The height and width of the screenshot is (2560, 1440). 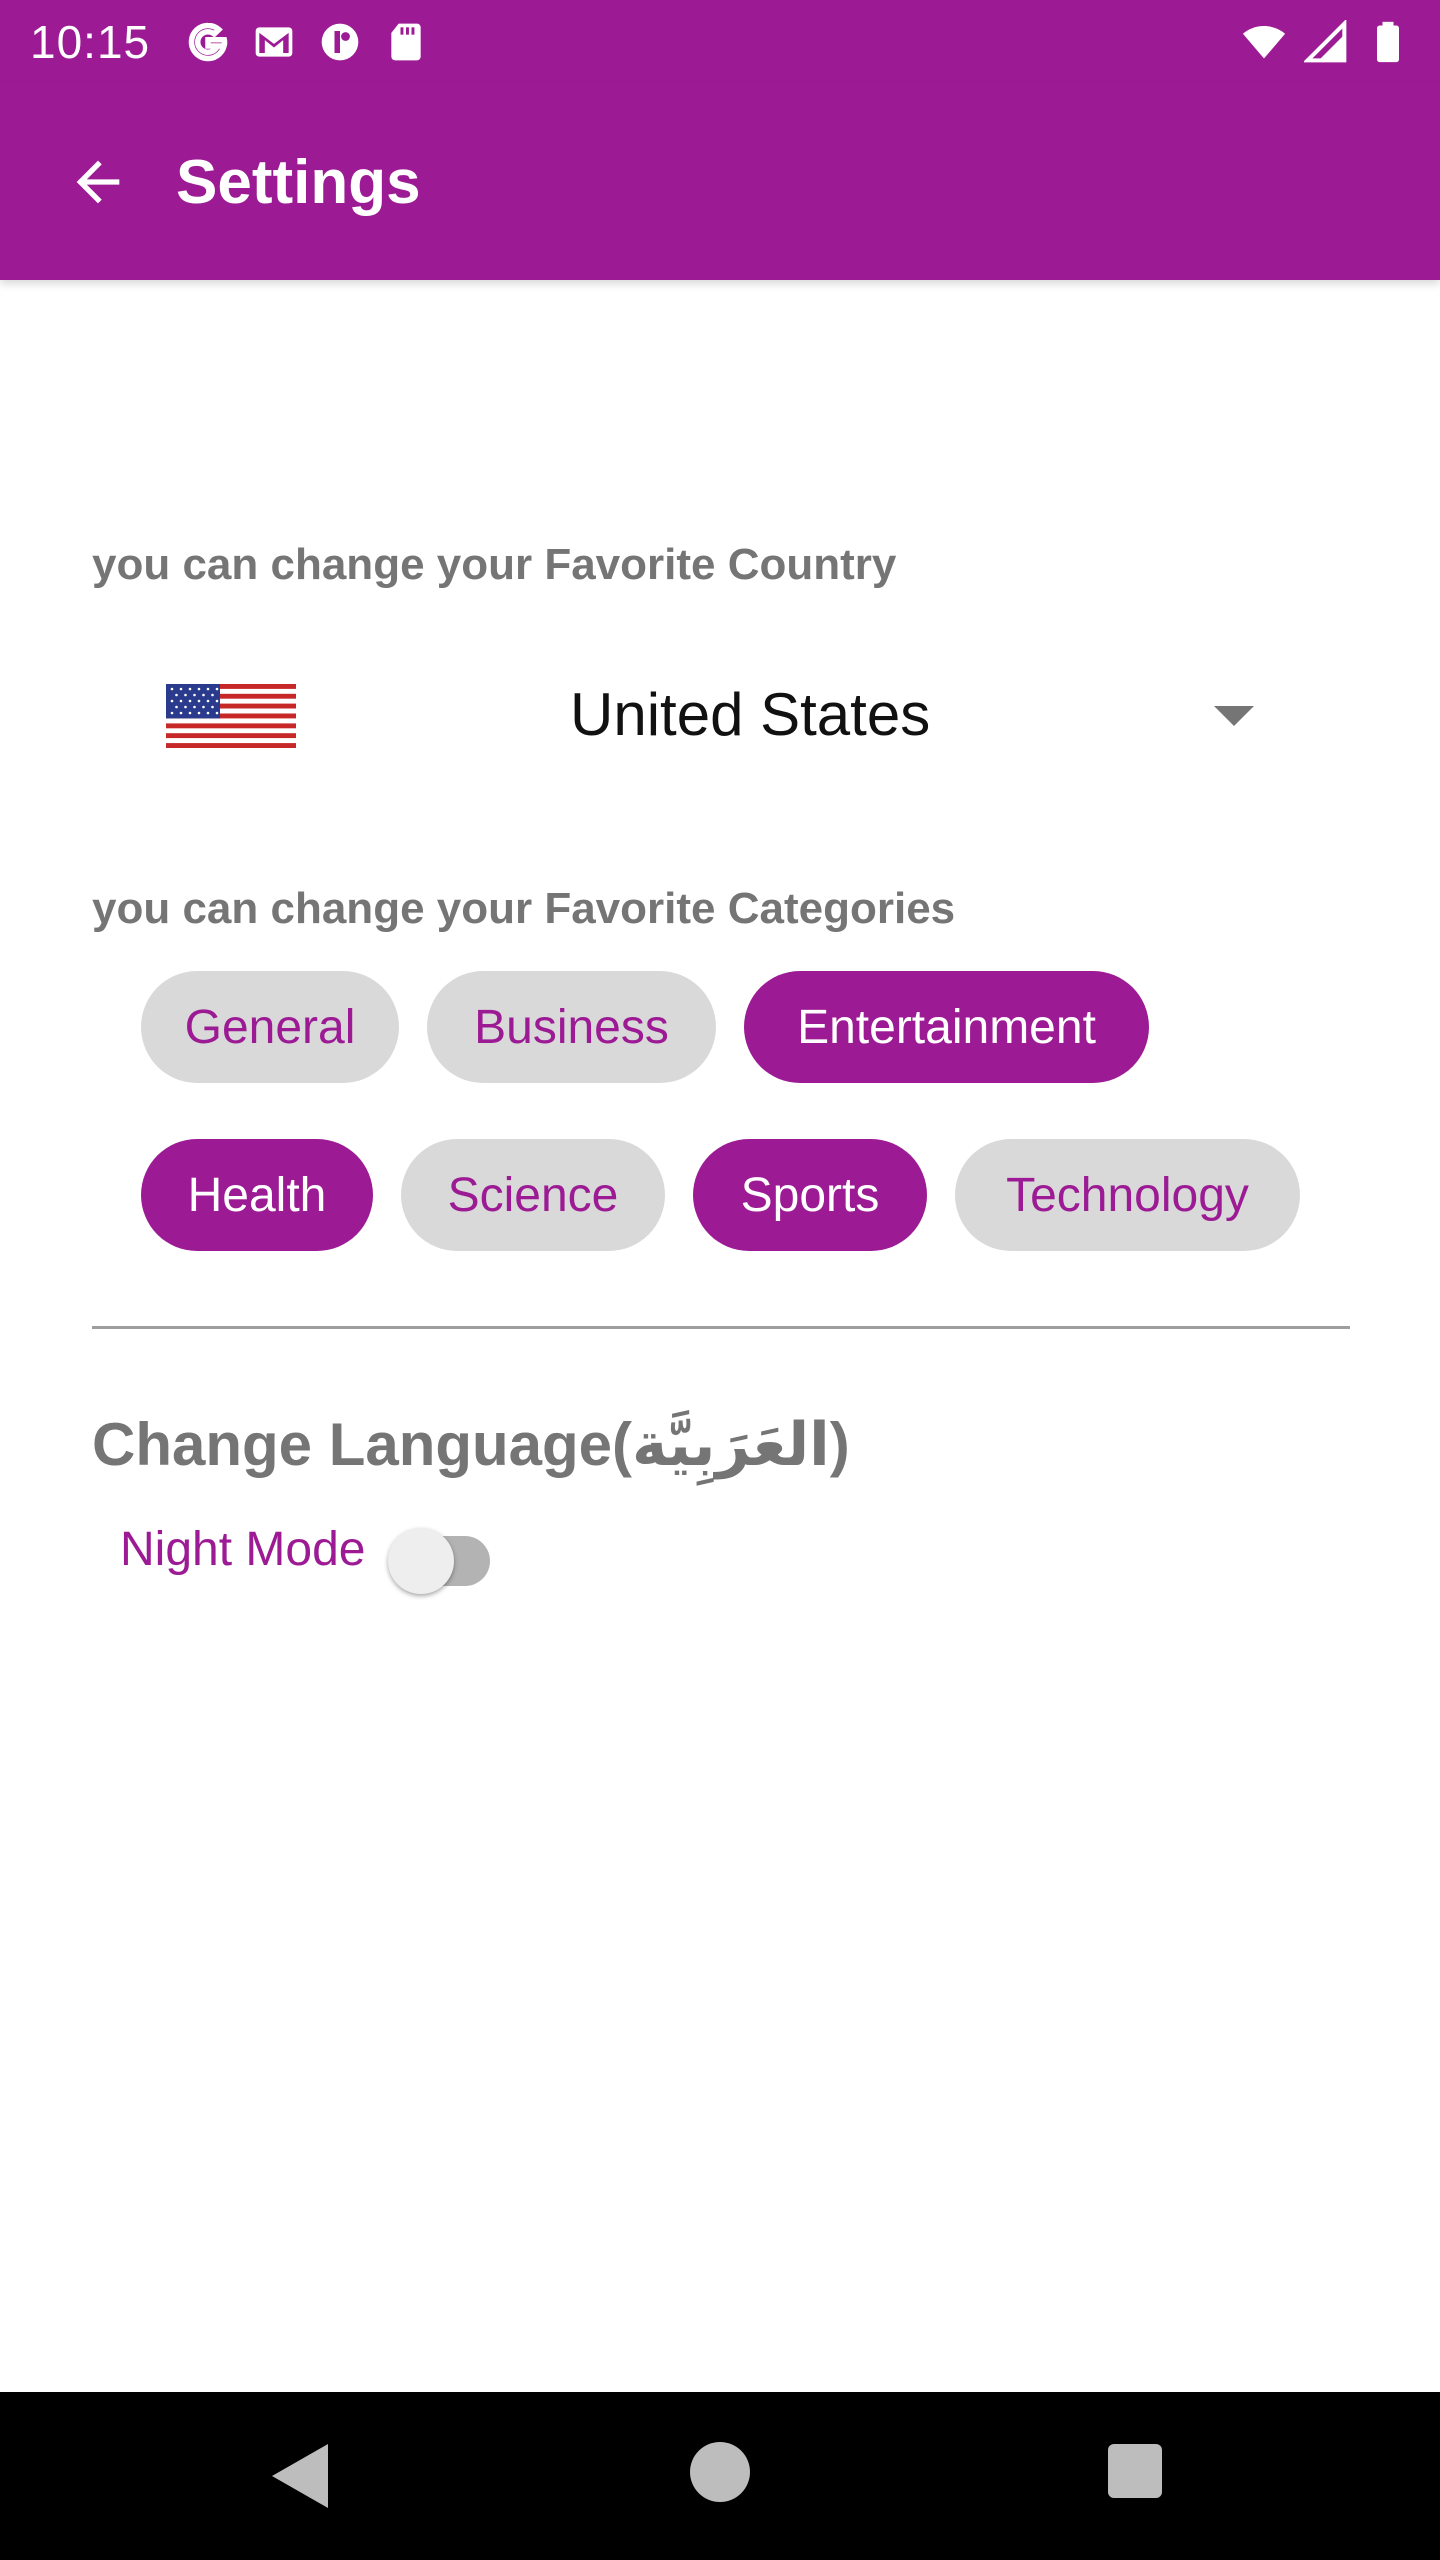 What do you see at coordinates (494, 564) in the screenshot?
I see `country-section-label: you can change your Favorite Country` at bounding box center [494, 564].